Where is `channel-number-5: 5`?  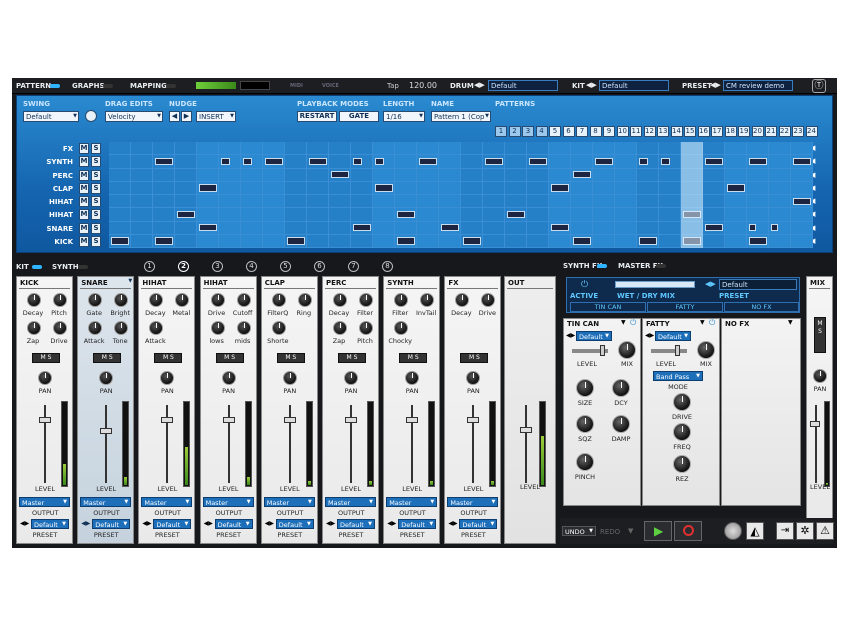 channel-number-5: 5 is located at coordinates (285, 266).